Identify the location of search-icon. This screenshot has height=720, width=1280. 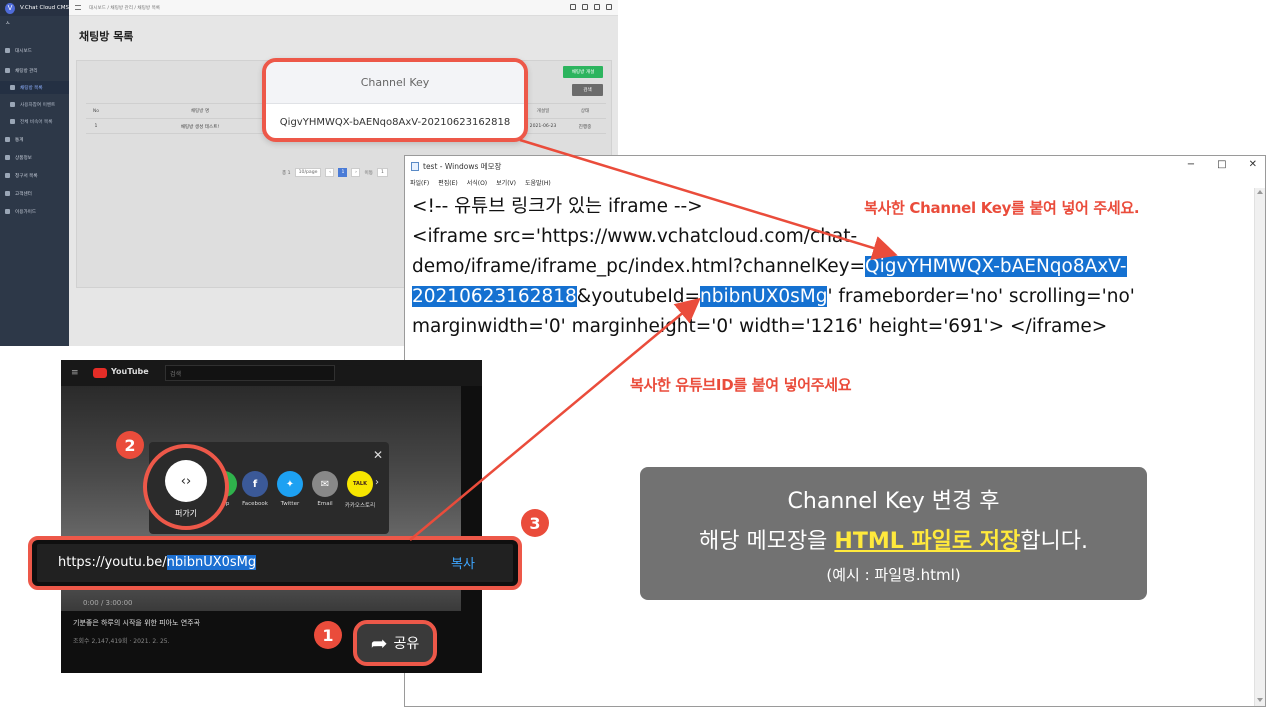
(573, 7).